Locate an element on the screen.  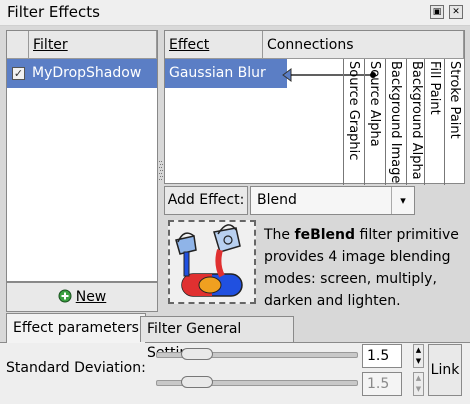
input-fill-paint: Fill Paint is located at coordinates (434, 122).